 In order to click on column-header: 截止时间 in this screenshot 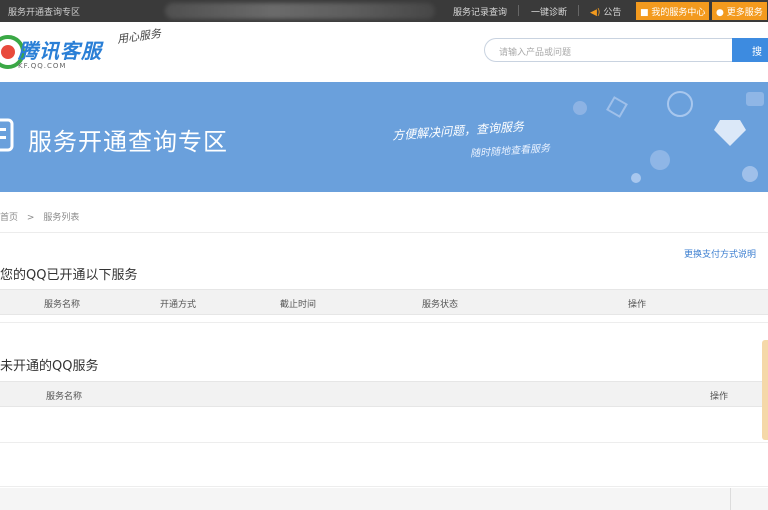, I will do `click(298, 305)`.